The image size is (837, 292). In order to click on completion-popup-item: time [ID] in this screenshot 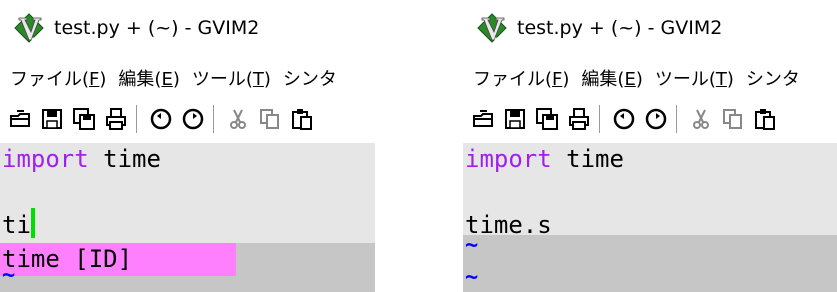, I will do `click(118, 259)`.